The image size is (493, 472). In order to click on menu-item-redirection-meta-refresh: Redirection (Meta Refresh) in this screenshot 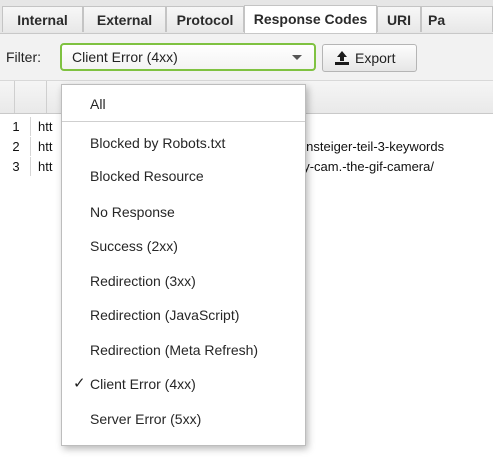, I will do `click(183, 350)`.